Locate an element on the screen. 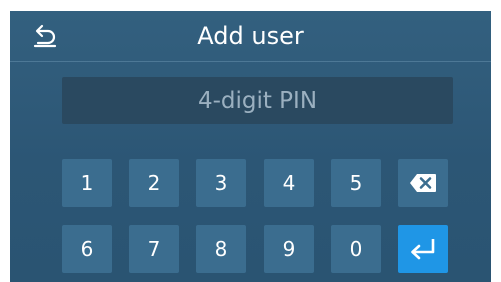 This screenshot has width=501, height=282. enter-return-icon is located at coordinates (423, 249).